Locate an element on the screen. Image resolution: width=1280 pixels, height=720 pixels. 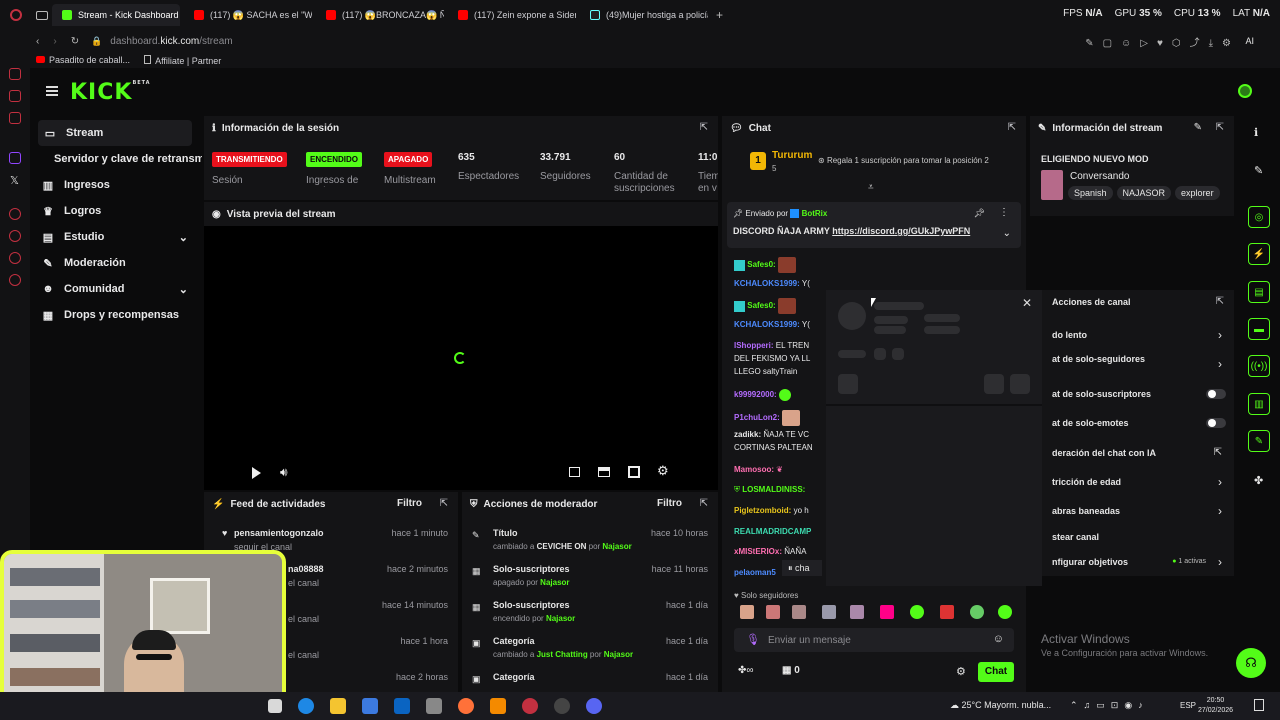
channel-action-ai-moderation: deración del chat con IA is located at coordinates (1104, 453).